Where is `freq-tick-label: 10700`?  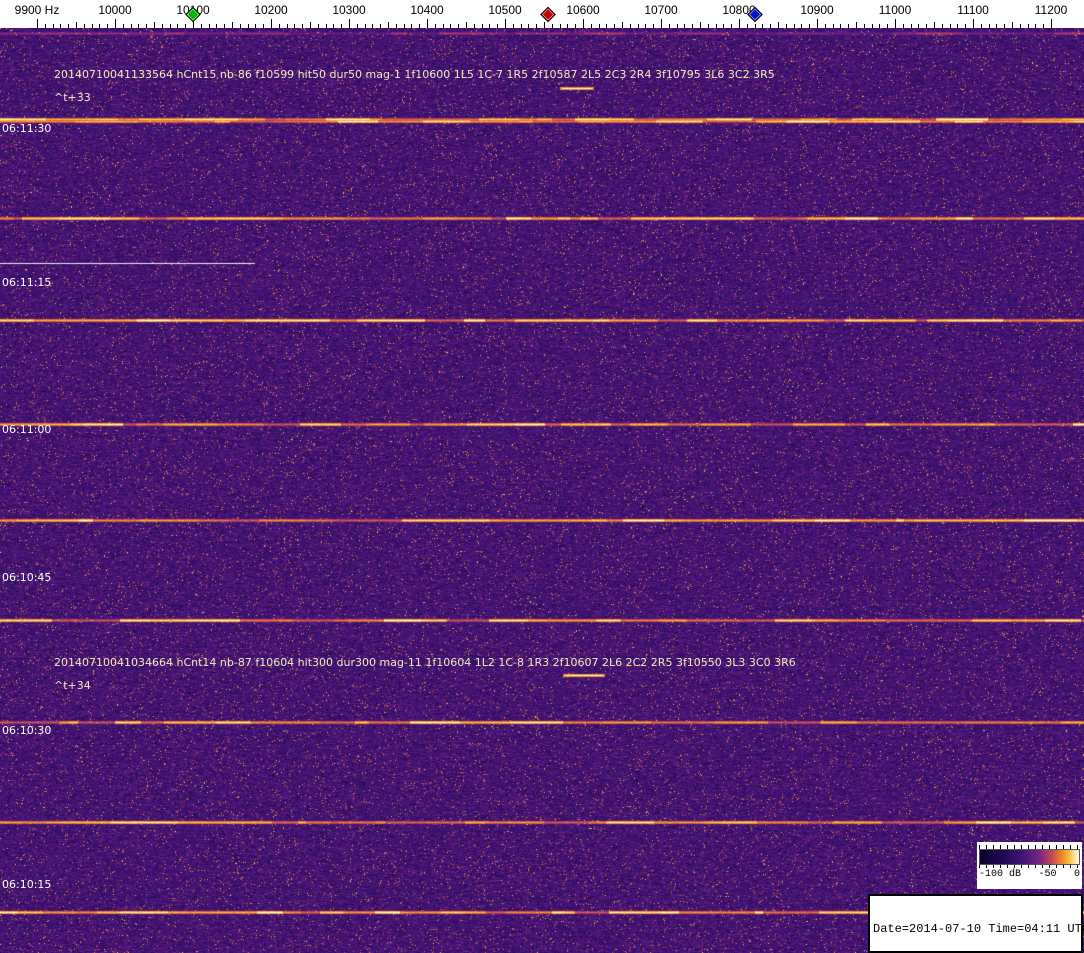
freq-tick-label: 10700 is located at coordinates (661, 10).